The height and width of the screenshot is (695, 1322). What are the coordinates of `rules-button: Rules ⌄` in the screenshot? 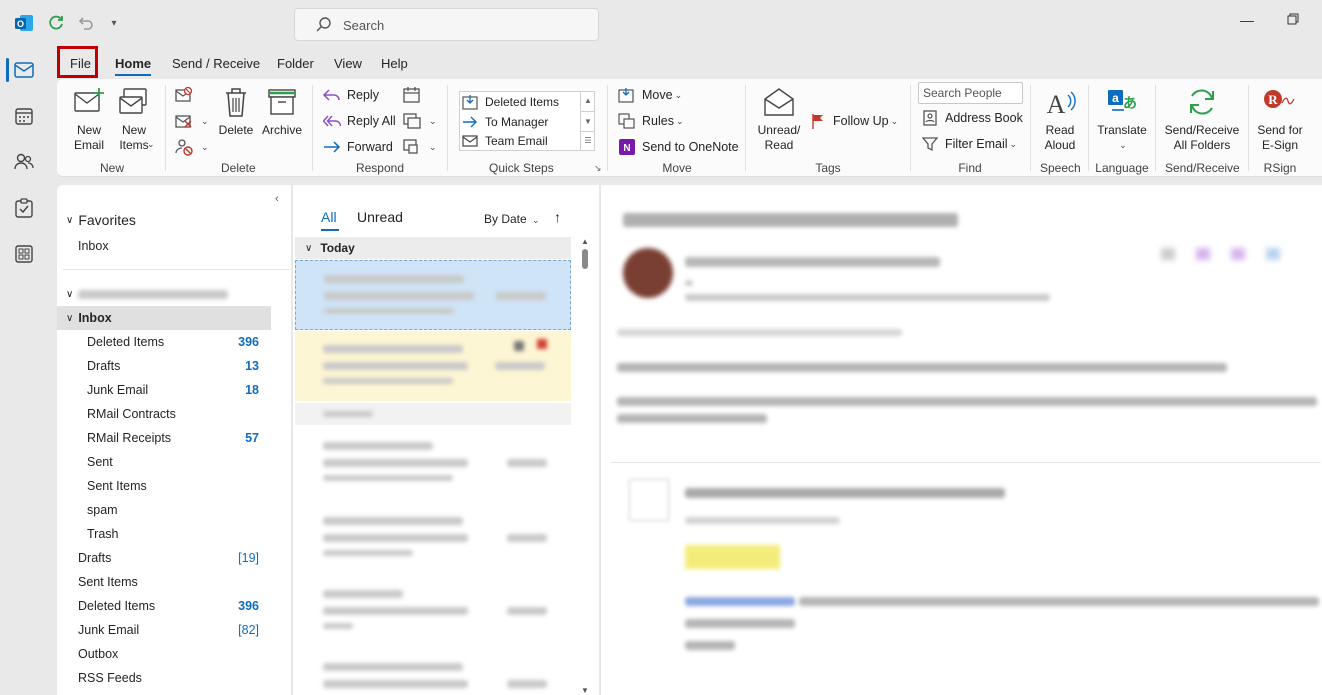 It's located at (651, 121).